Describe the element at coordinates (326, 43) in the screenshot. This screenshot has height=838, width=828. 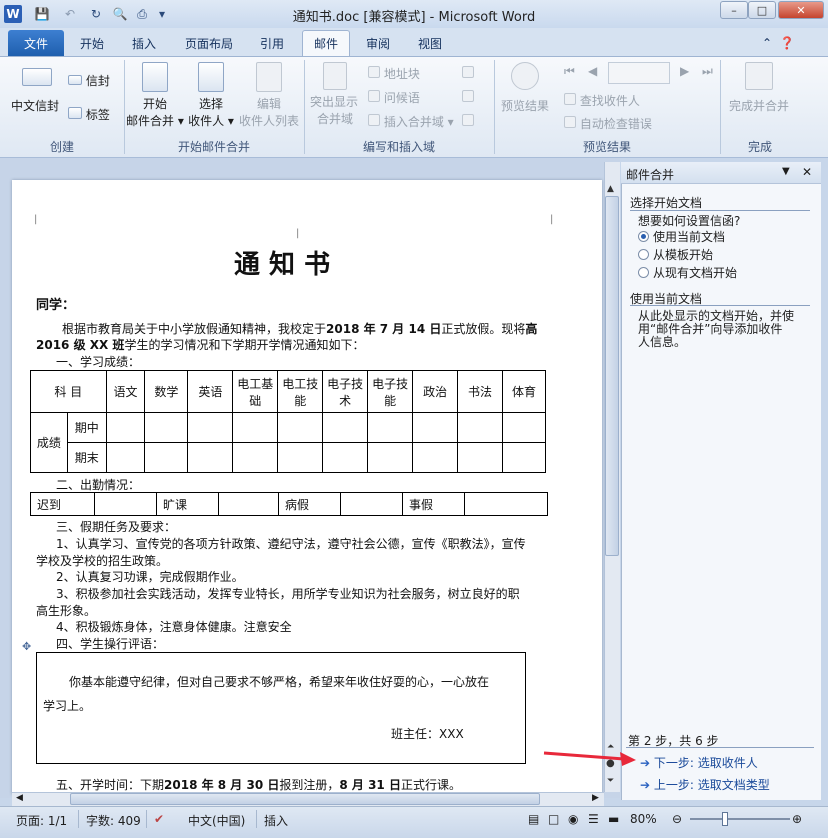
I see `tab-mailings: 邮件` at that location.